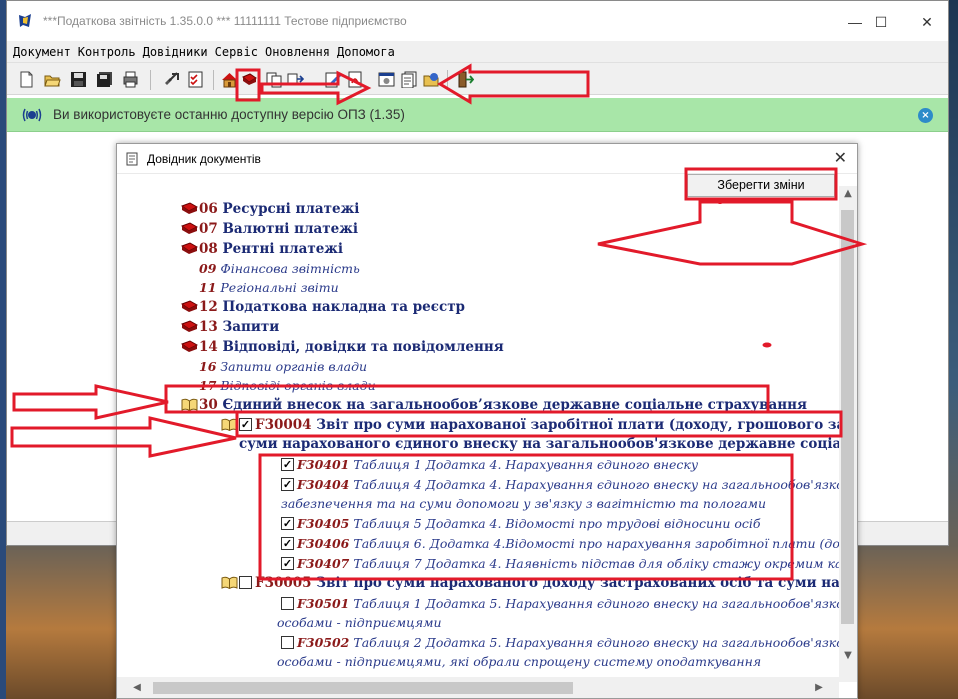 This screenshot has height=699, width=958. What do you see at coordinates (881, 22) in the screenshot?
I see `maximize-button: ☐` at bounding box center [881, 22].